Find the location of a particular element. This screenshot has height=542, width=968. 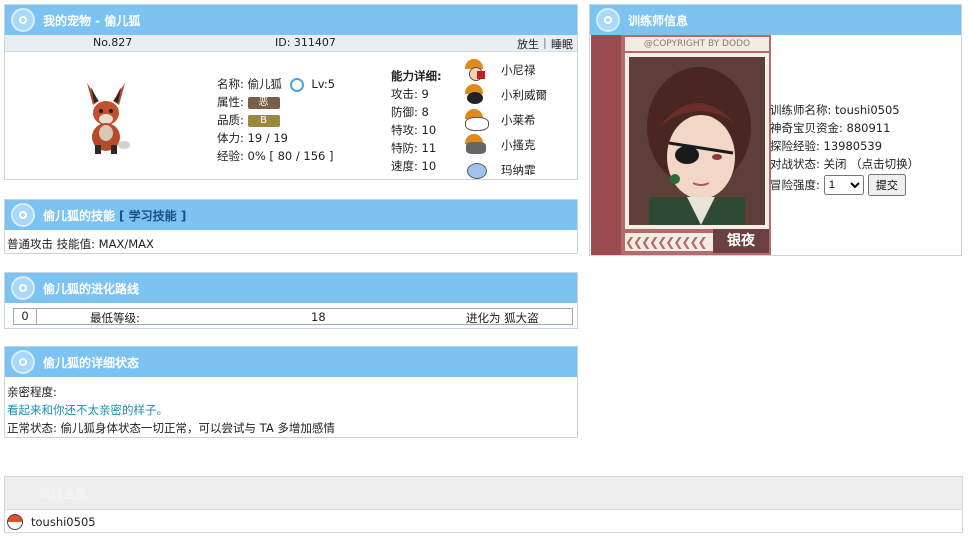

adventure-select: 1 is located at coordinates (843, 185).